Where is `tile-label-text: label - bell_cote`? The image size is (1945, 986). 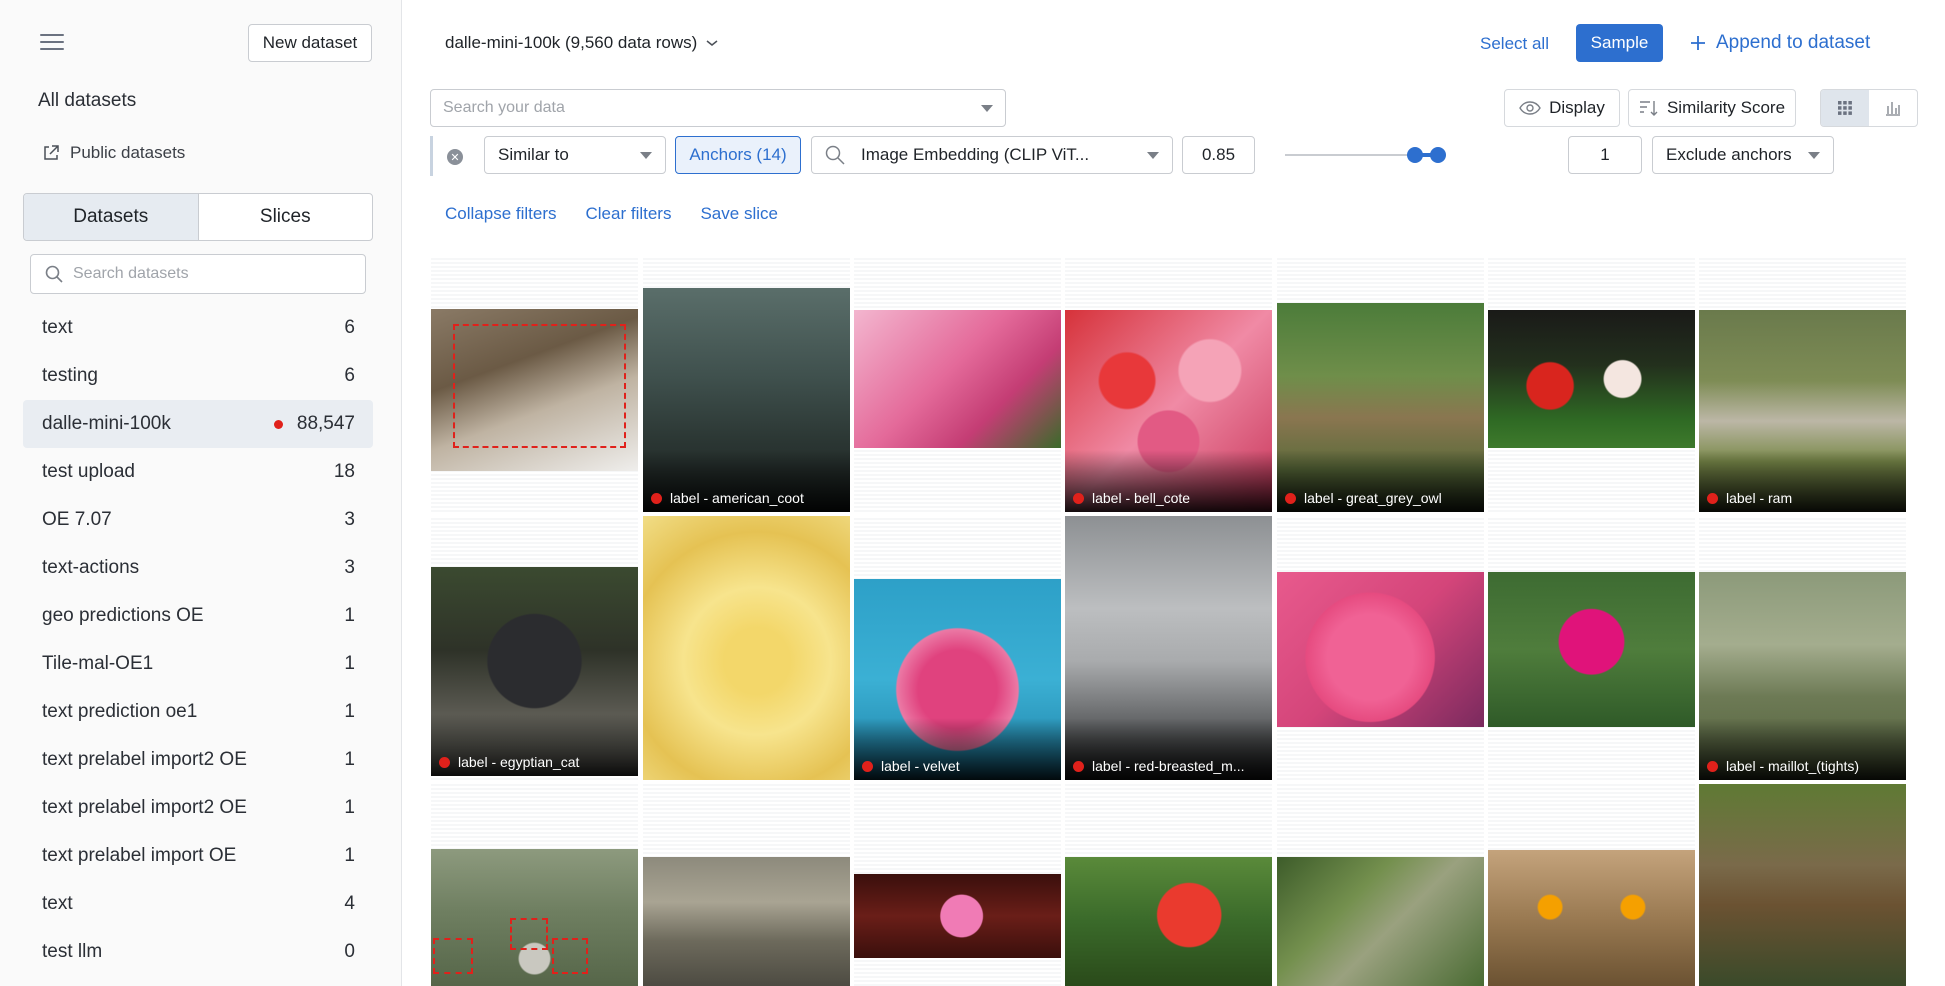 tile-label-text: label - bell_cote is located at coordinates (1141, 498).